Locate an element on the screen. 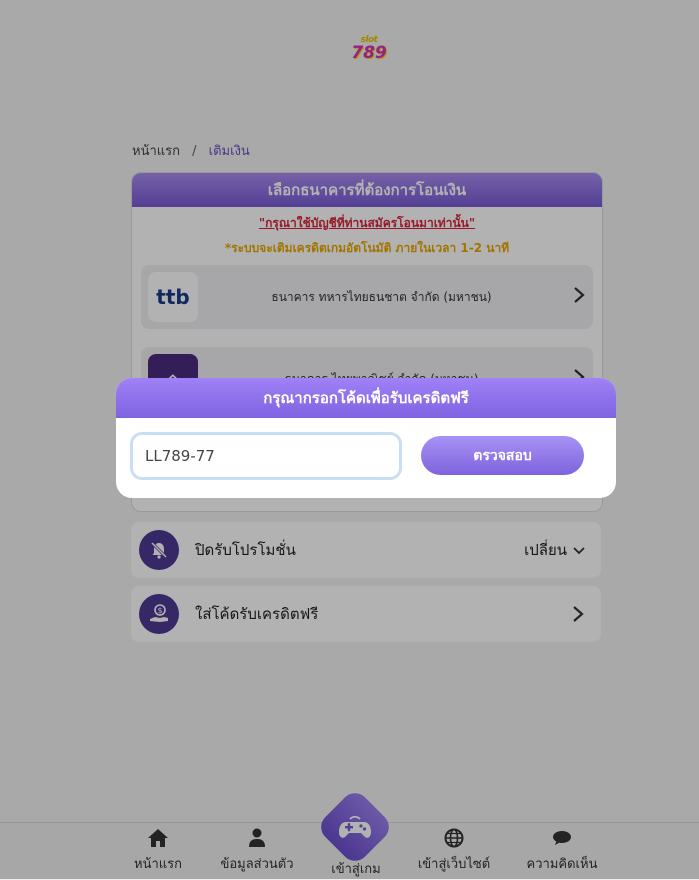  free-credit-code-modal: กรุณากรอกโค้ดเพื่อรับเครดิตฟรี ตรวจสอบ is located at coordinates (366, 438).